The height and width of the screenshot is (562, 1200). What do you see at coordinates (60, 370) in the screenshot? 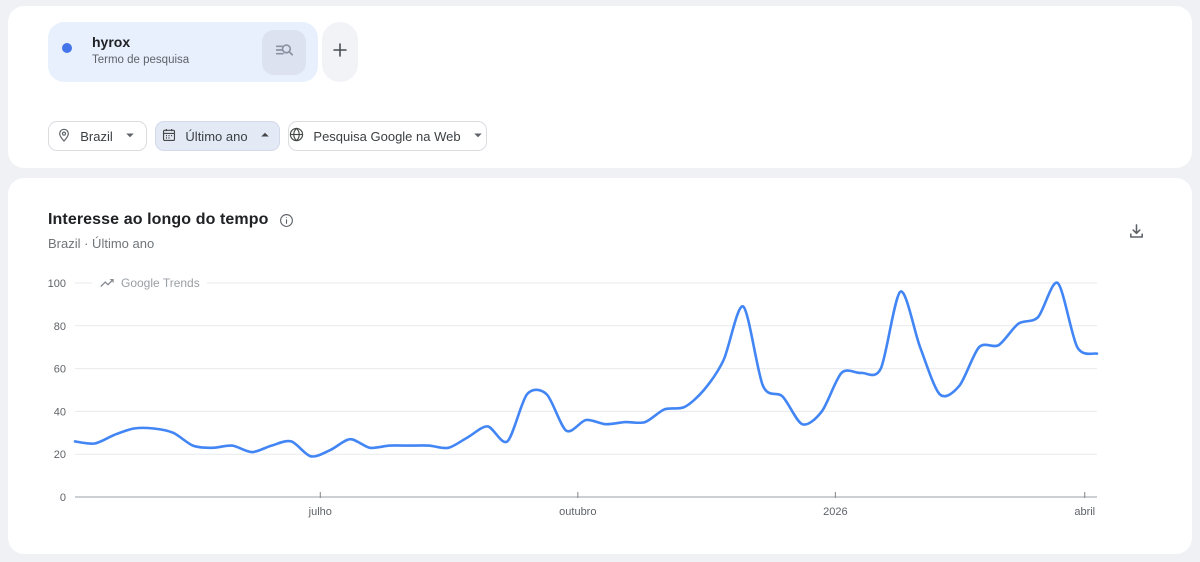
I see `svg-text: 60` at bounding box center [60, 370].